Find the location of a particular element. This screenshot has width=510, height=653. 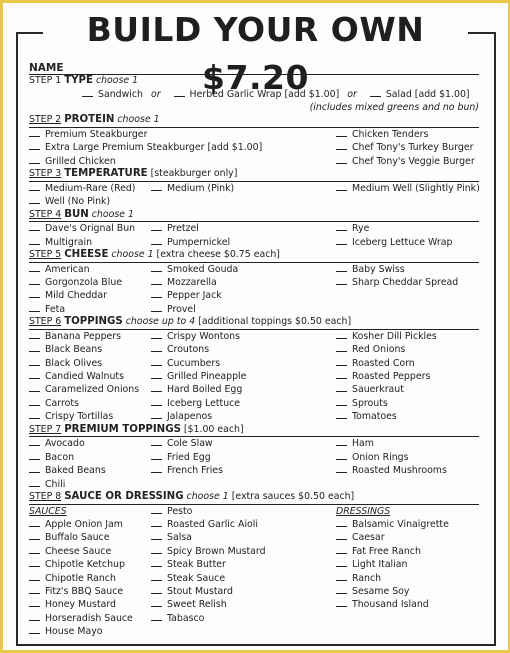

option-item: Tomatoes is located at coordinates (407, 416).